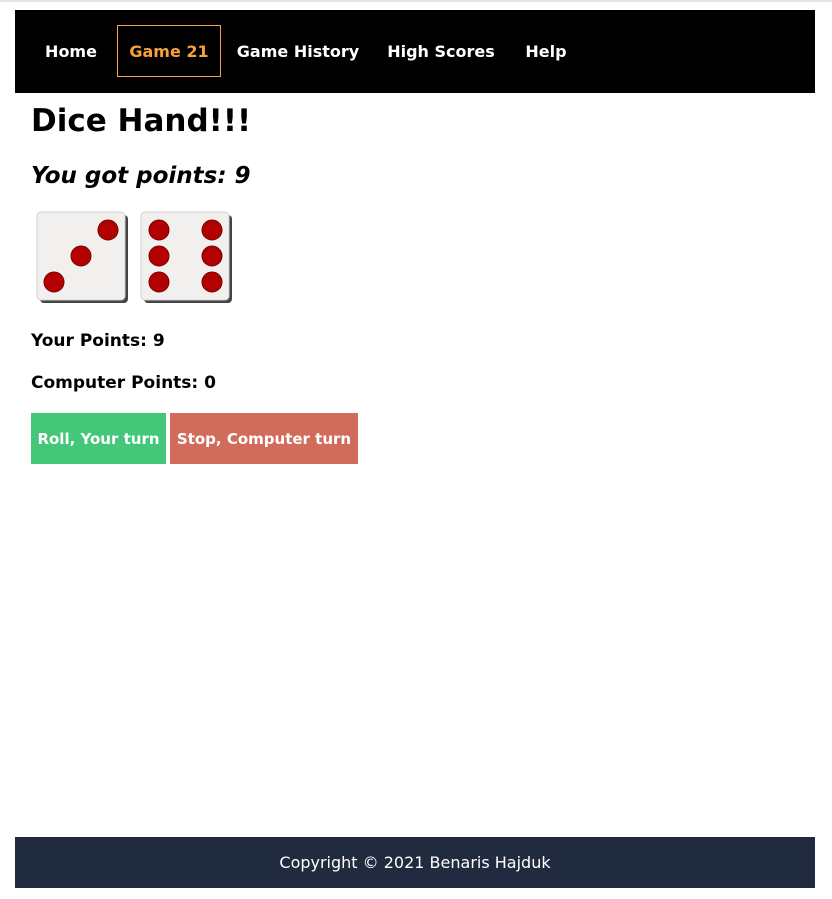  I want to click on footer: Copyright © 2021 Benaris Hajduk, so click(415, 862).